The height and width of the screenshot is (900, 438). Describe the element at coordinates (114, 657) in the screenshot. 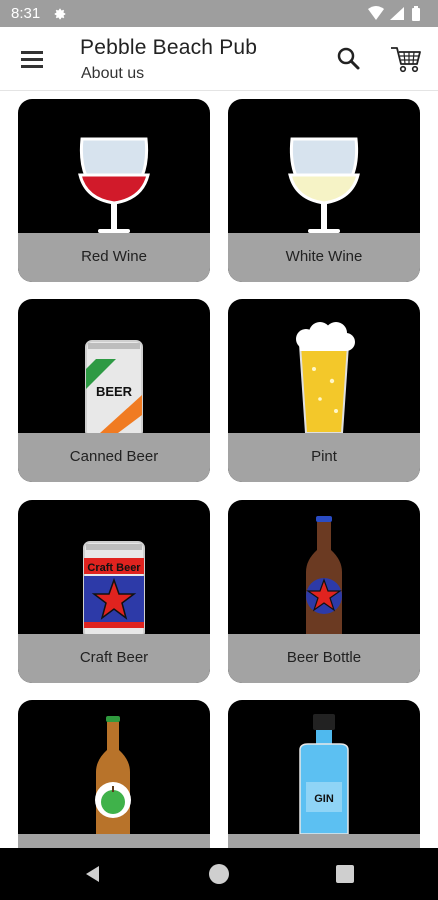

I see `product-label: Craft Beer` at that location.